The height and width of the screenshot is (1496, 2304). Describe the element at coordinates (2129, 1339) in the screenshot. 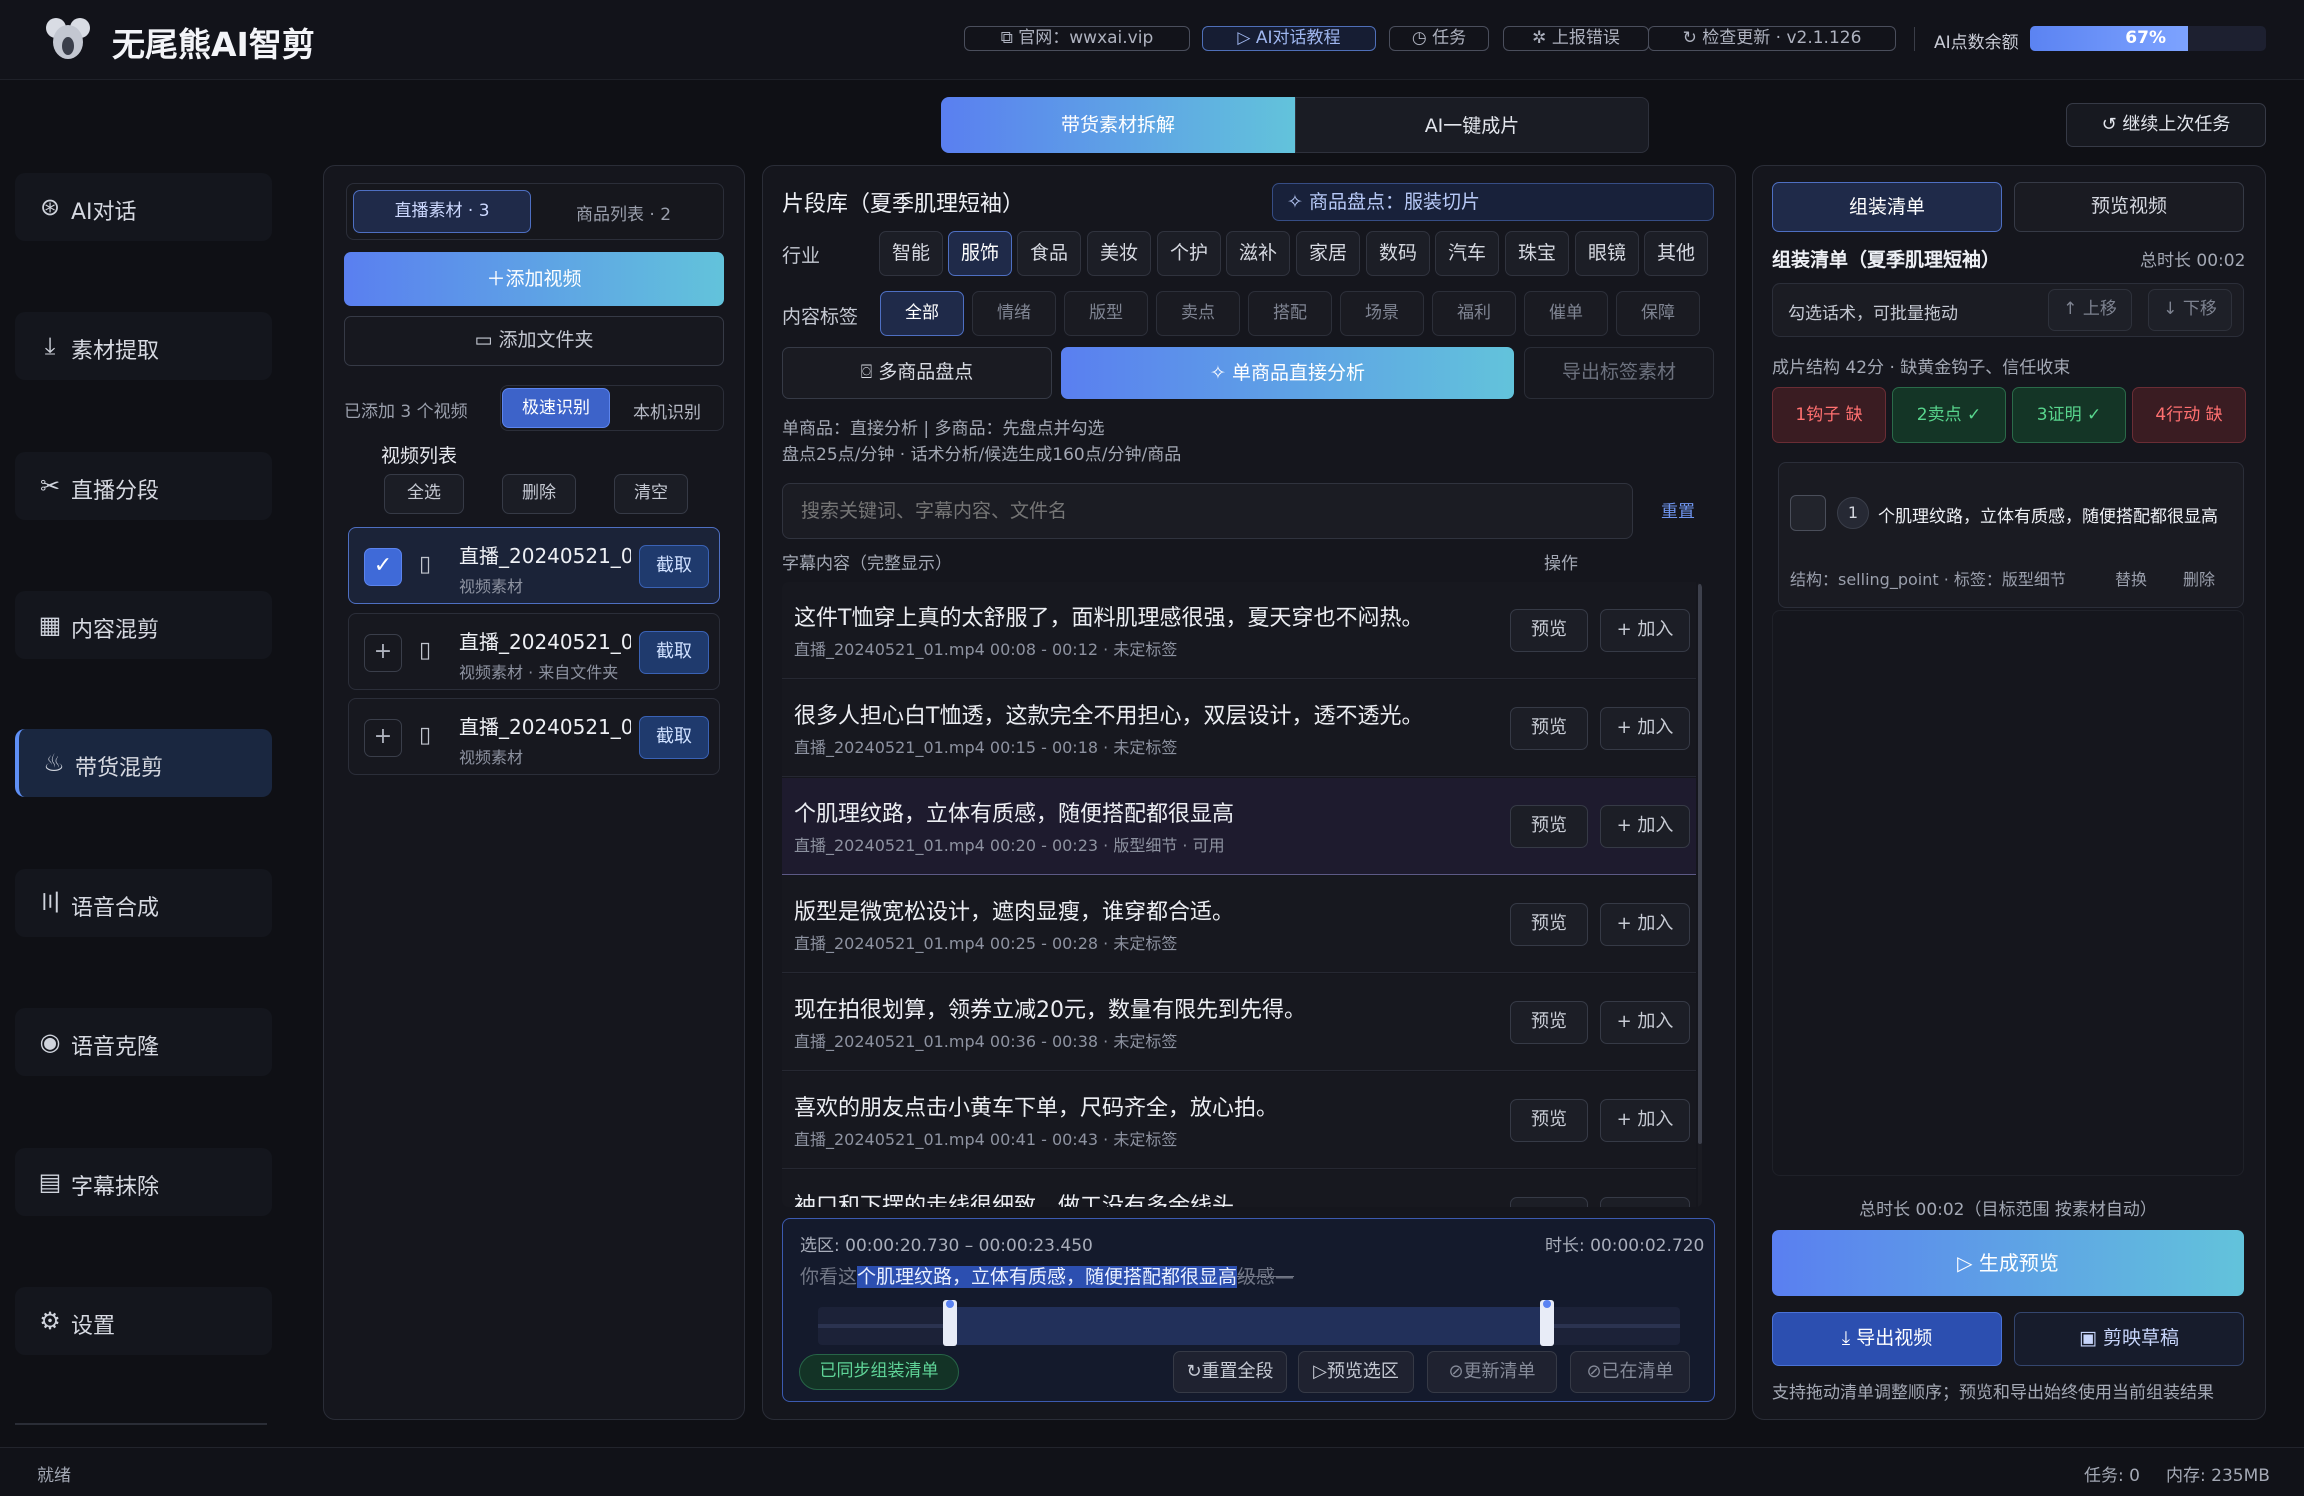

I see `jianying-draft-button: ▣ 剪映草稿` at that location.